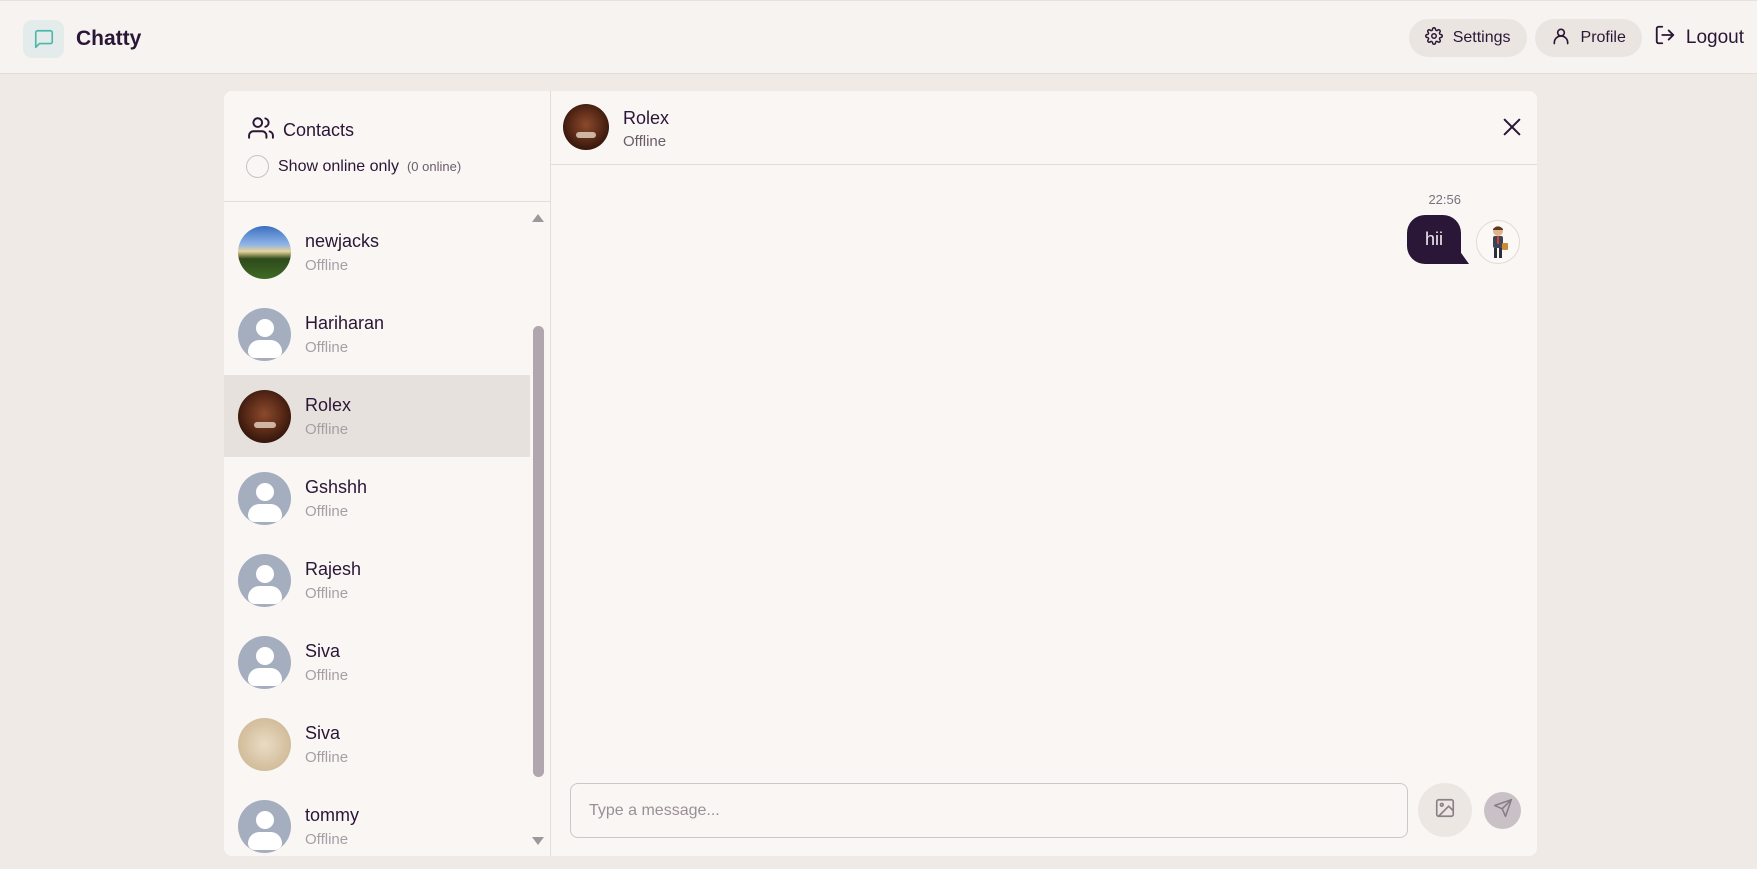 The image size is (1757, 869). Describe the element at coordinates (645, 141) in the screenshot. I see `chat-contact-status: Offline` at that location.